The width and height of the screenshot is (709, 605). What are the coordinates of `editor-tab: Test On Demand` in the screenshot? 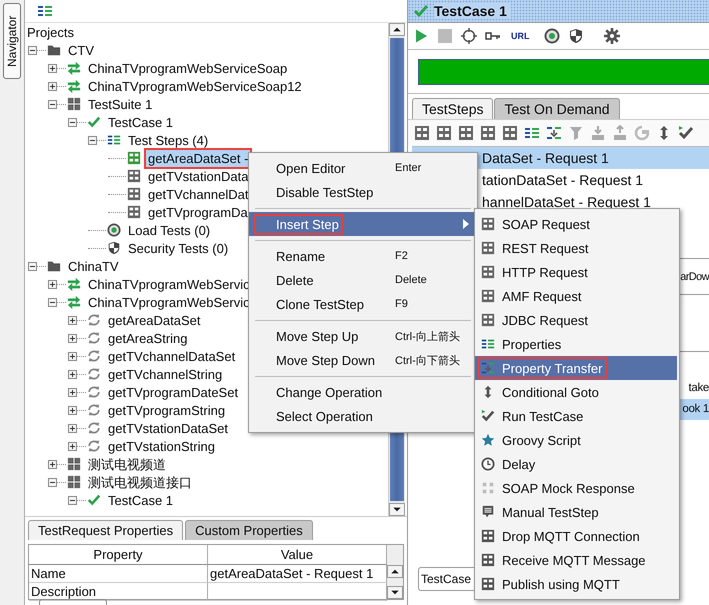 It's located at (557, 108).